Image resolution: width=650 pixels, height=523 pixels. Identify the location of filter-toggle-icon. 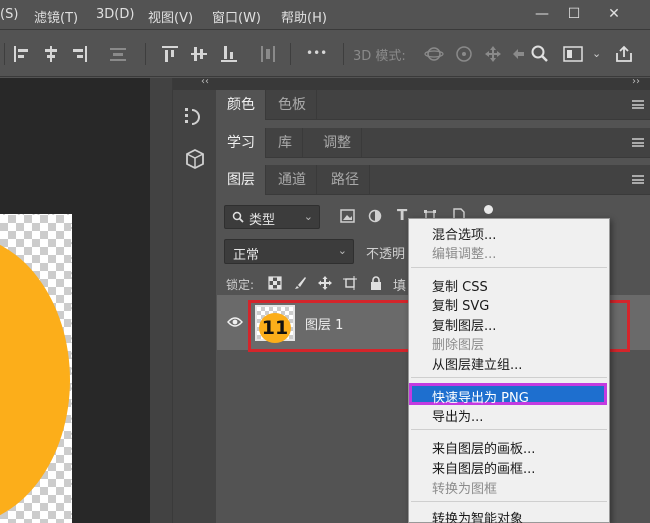
(488, 209).